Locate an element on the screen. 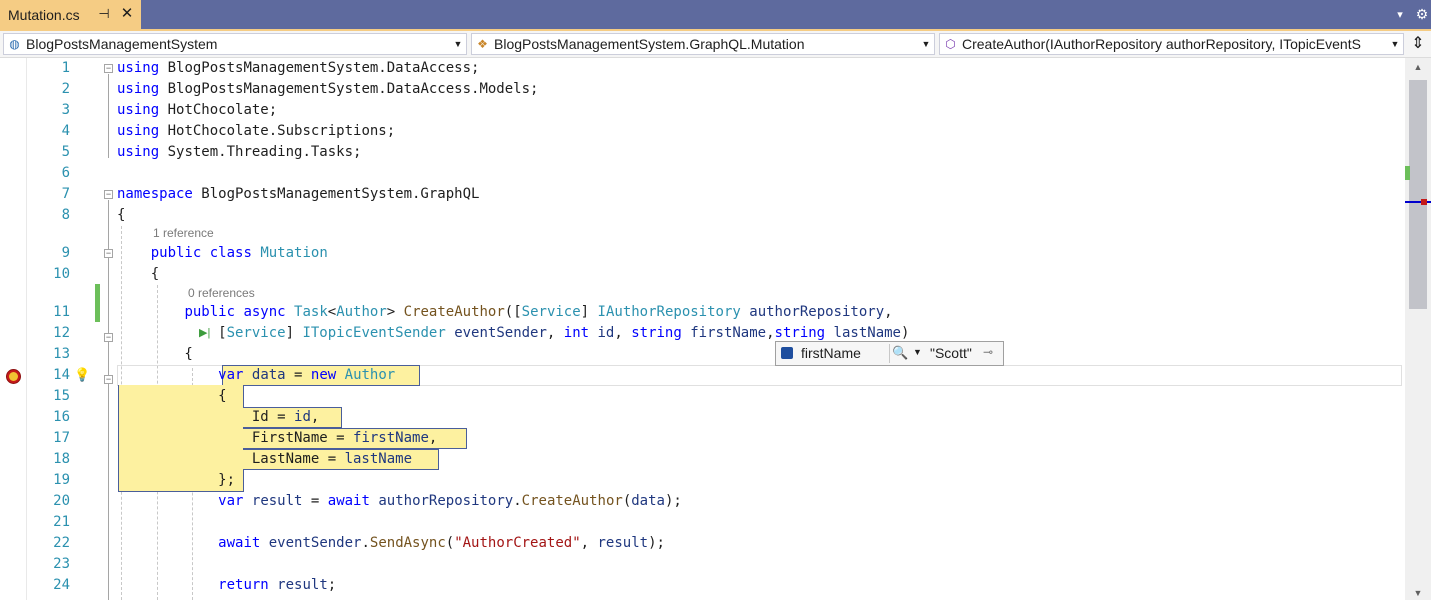  code-line: var data = new Author is located at coordinates (256, 375).